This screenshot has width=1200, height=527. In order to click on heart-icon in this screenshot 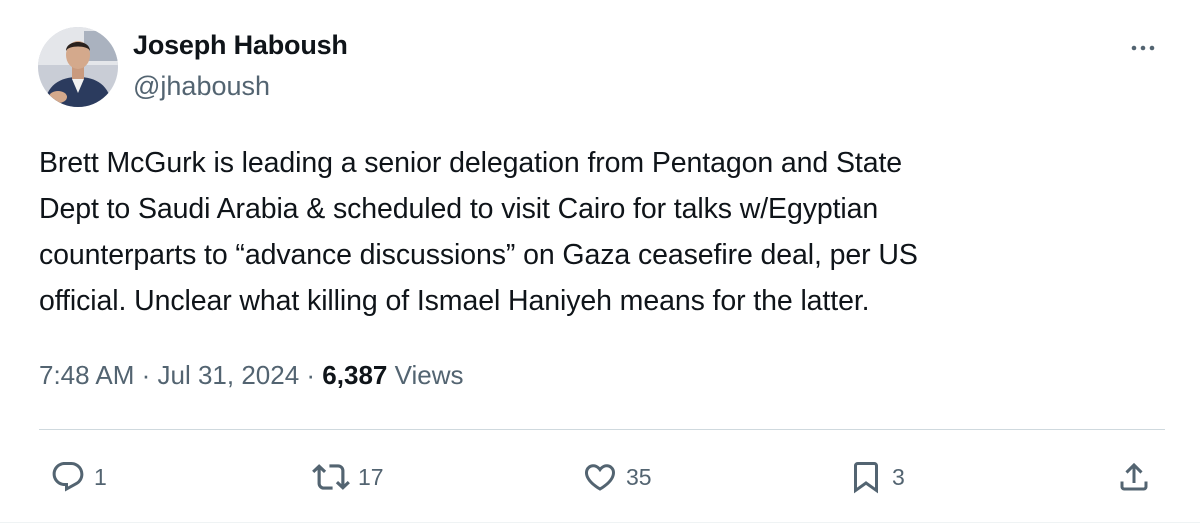, I will do `click(600, 477)`.